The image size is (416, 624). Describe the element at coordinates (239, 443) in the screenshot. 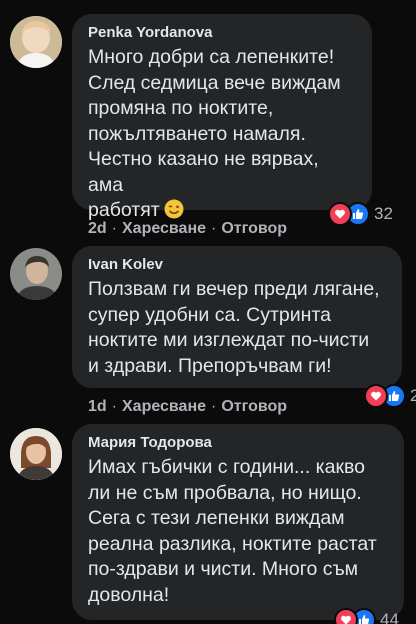

I see `comment-author: Мария Тодорова` at that location.